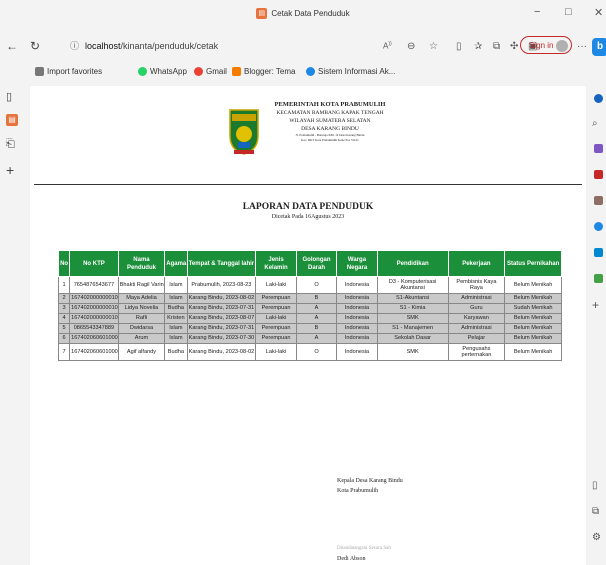 Image resolution: width=606 pixels, height=565 pixels. I want to click on search-icon: ⌕, so click(595, 123).